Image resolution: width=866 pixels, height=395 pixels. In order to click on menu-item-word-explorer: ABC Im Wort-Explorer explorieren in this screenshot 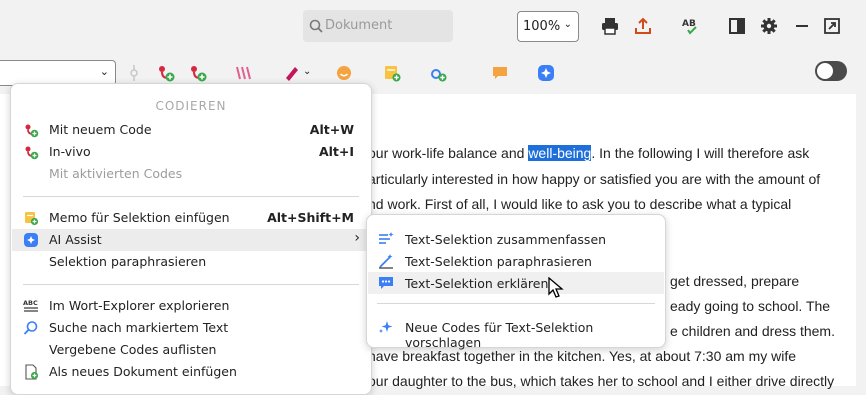, I will do `click(191, 306)`.